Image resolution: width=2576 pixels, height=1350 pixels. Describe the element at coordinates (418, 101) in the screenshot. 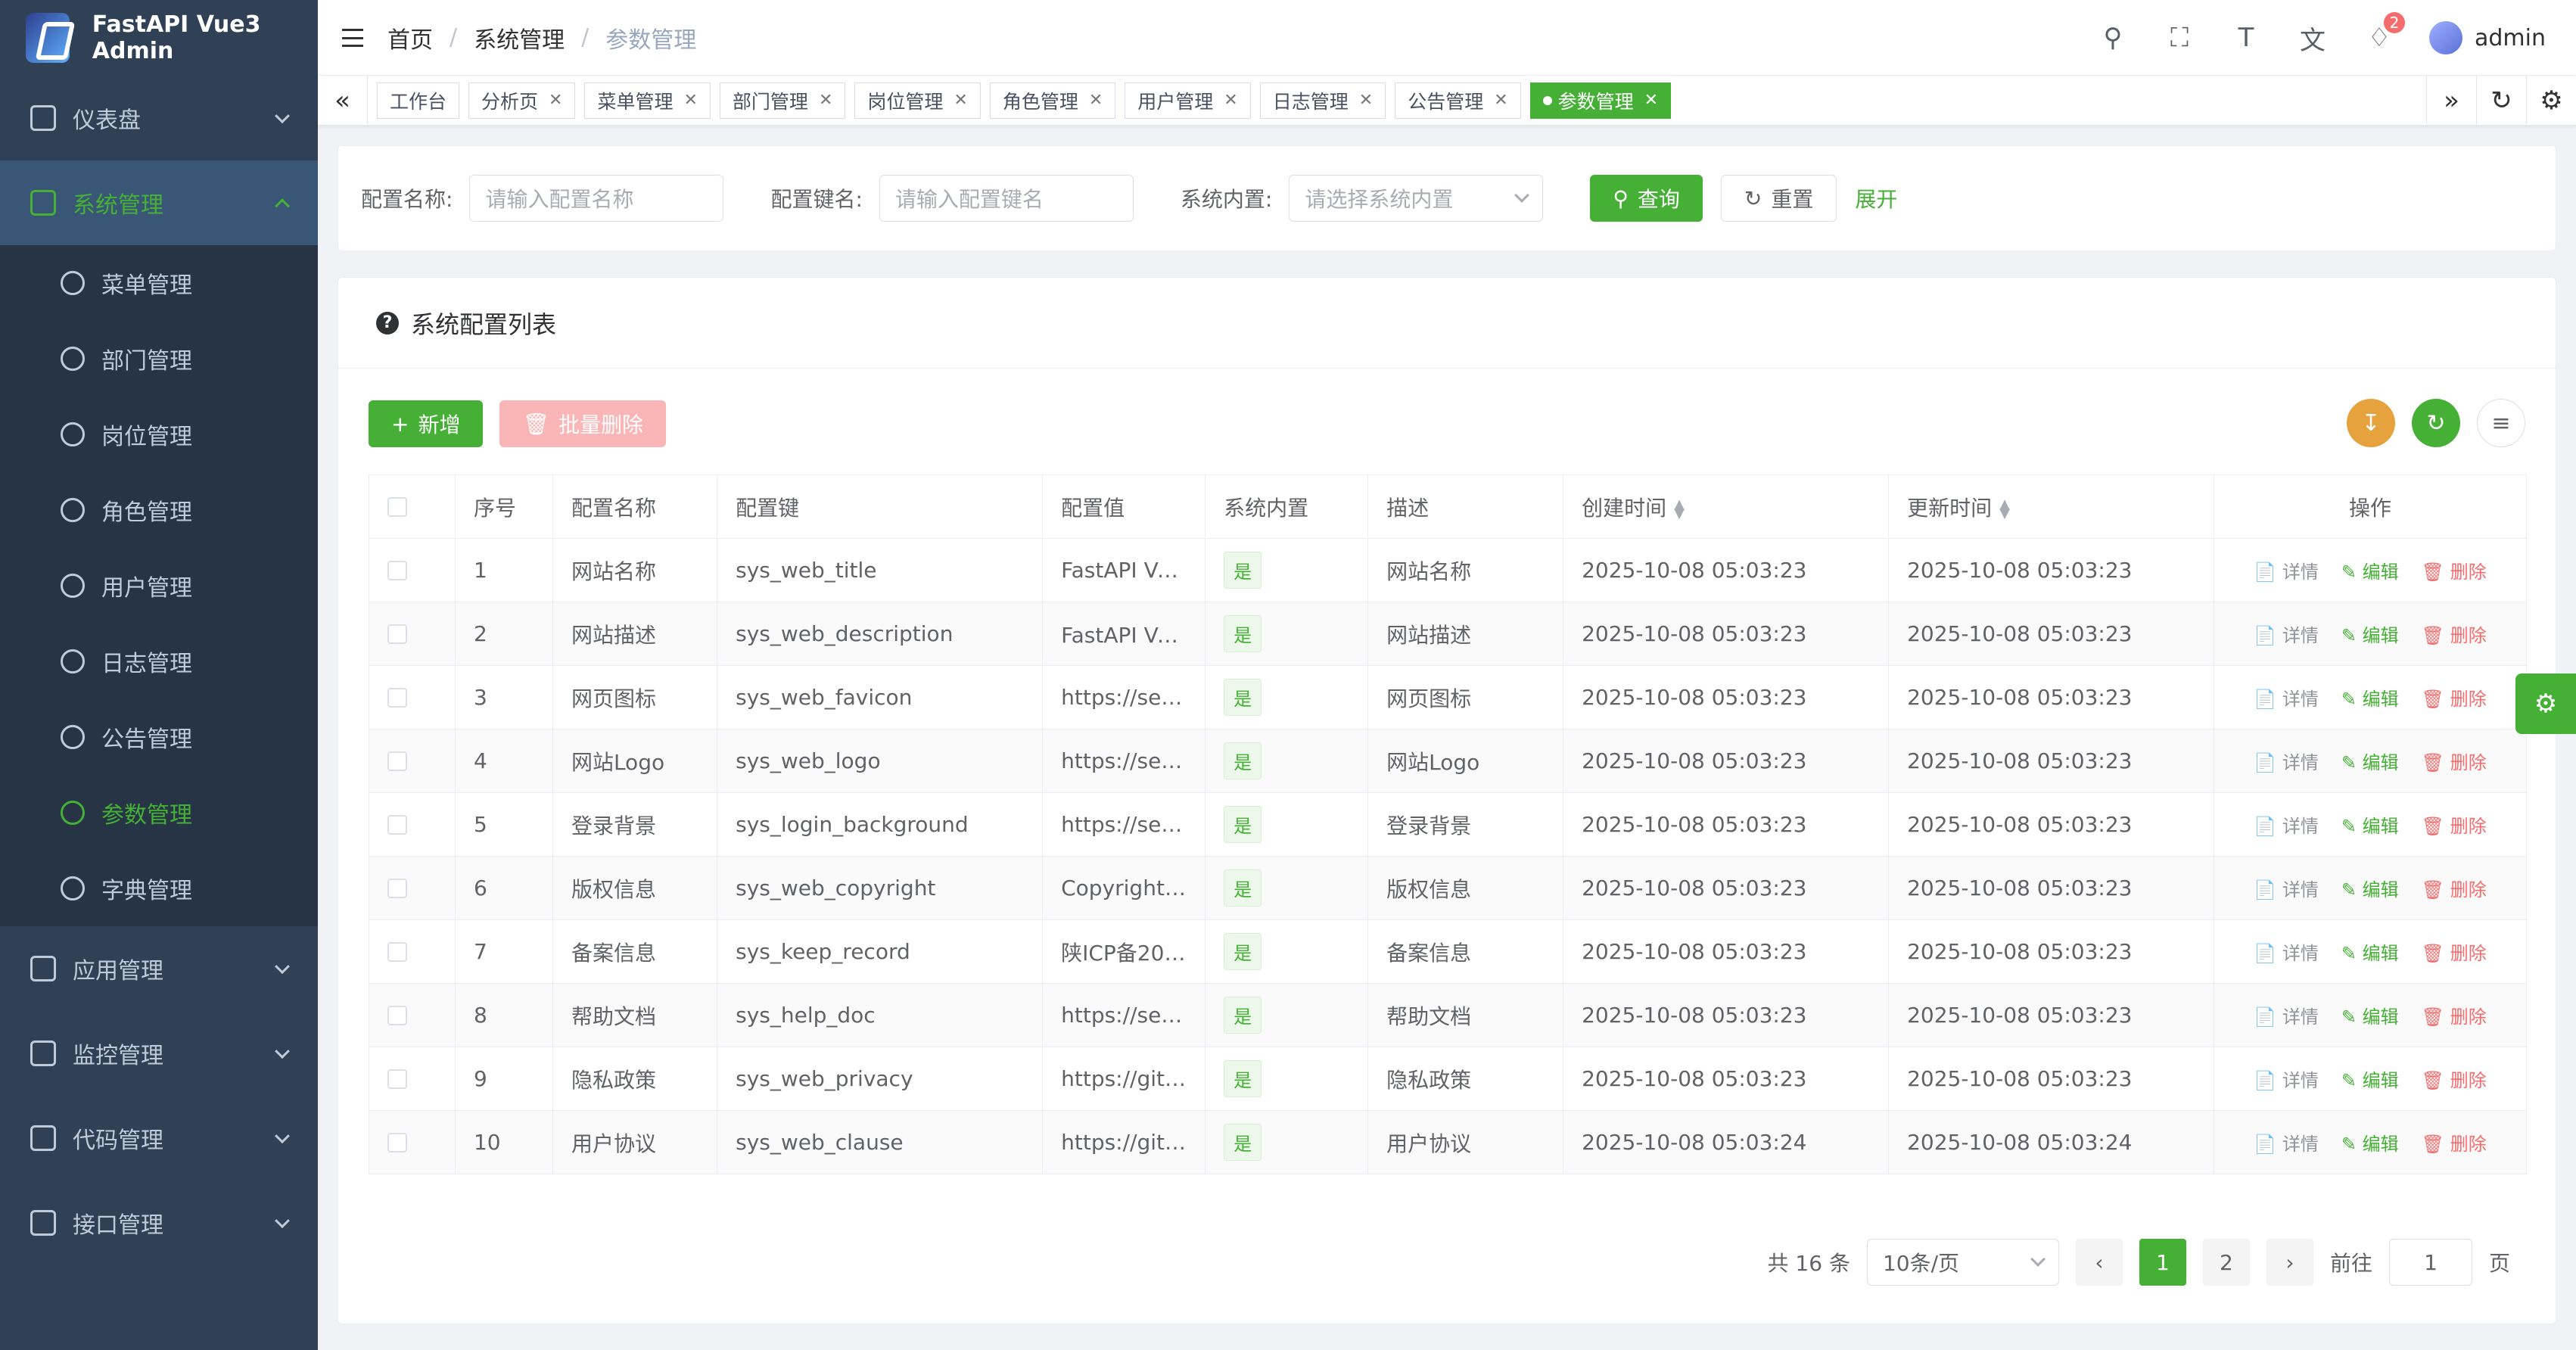

I see `tab-tag: 工作台` at that location.